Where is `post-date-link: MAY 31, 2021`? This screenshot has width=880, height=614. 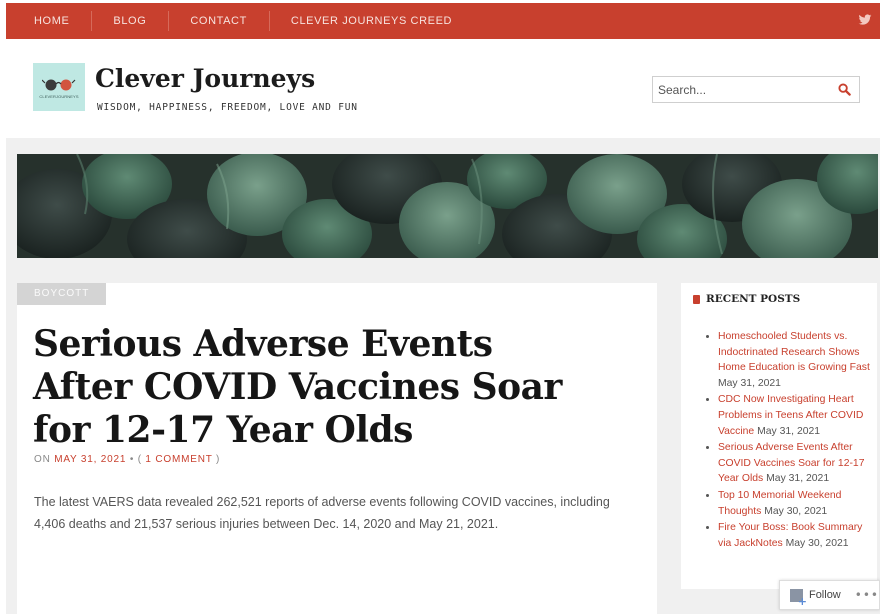 post-date-link: MAY 31, 2021 is located at coordinates (90, 459).